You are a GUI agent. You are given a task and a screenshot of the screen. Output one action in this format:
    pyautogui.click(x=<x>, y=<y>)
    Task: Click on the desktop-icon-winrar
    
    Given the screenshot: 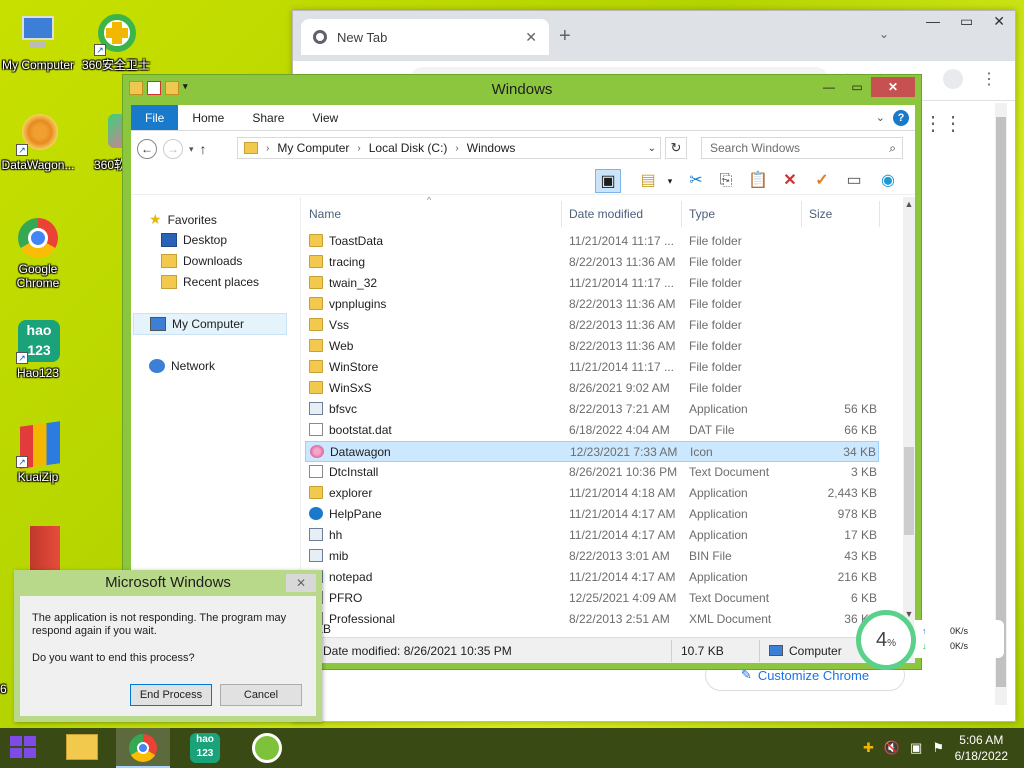 What is the action you would take?
    pyautogui.click(x=38, y=549)
    